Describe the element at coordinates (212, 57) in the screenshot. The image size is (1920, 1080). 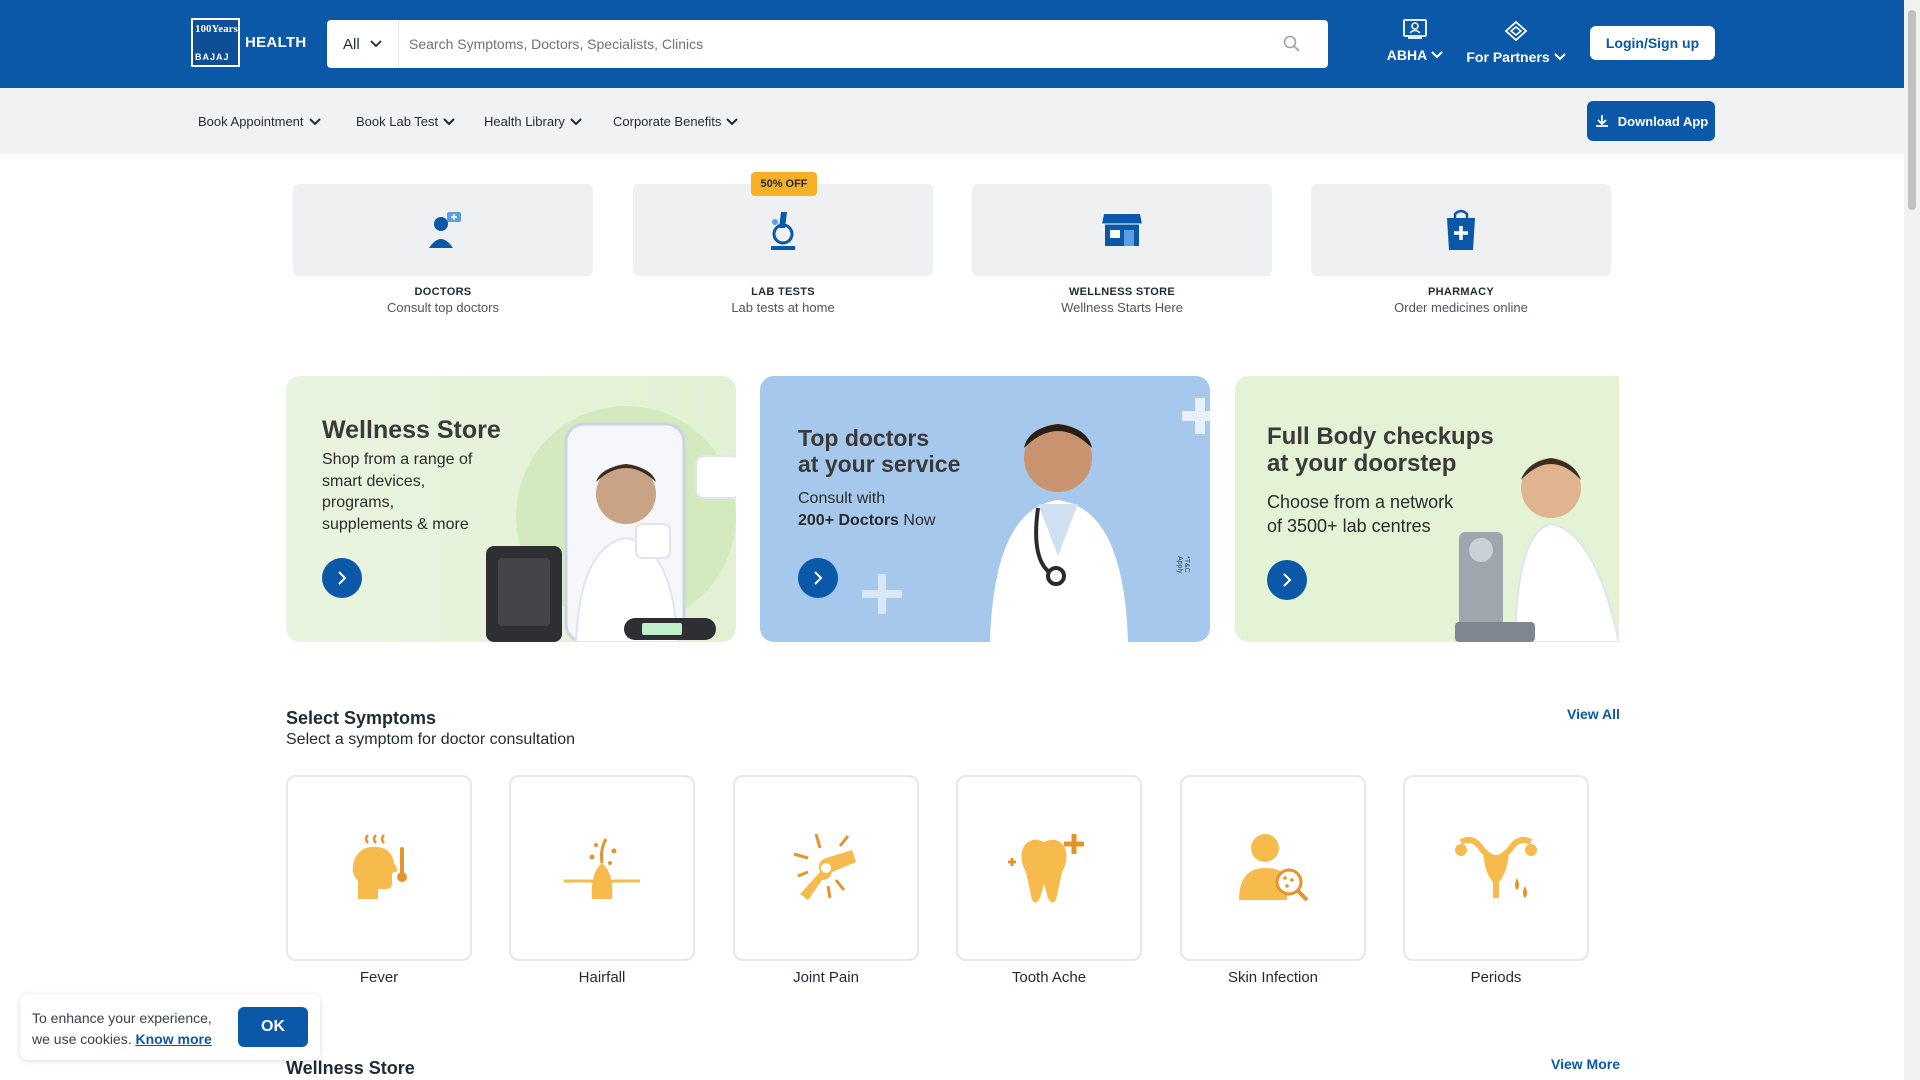
I see `logo-bottom-text: BAJAJ` at that location.